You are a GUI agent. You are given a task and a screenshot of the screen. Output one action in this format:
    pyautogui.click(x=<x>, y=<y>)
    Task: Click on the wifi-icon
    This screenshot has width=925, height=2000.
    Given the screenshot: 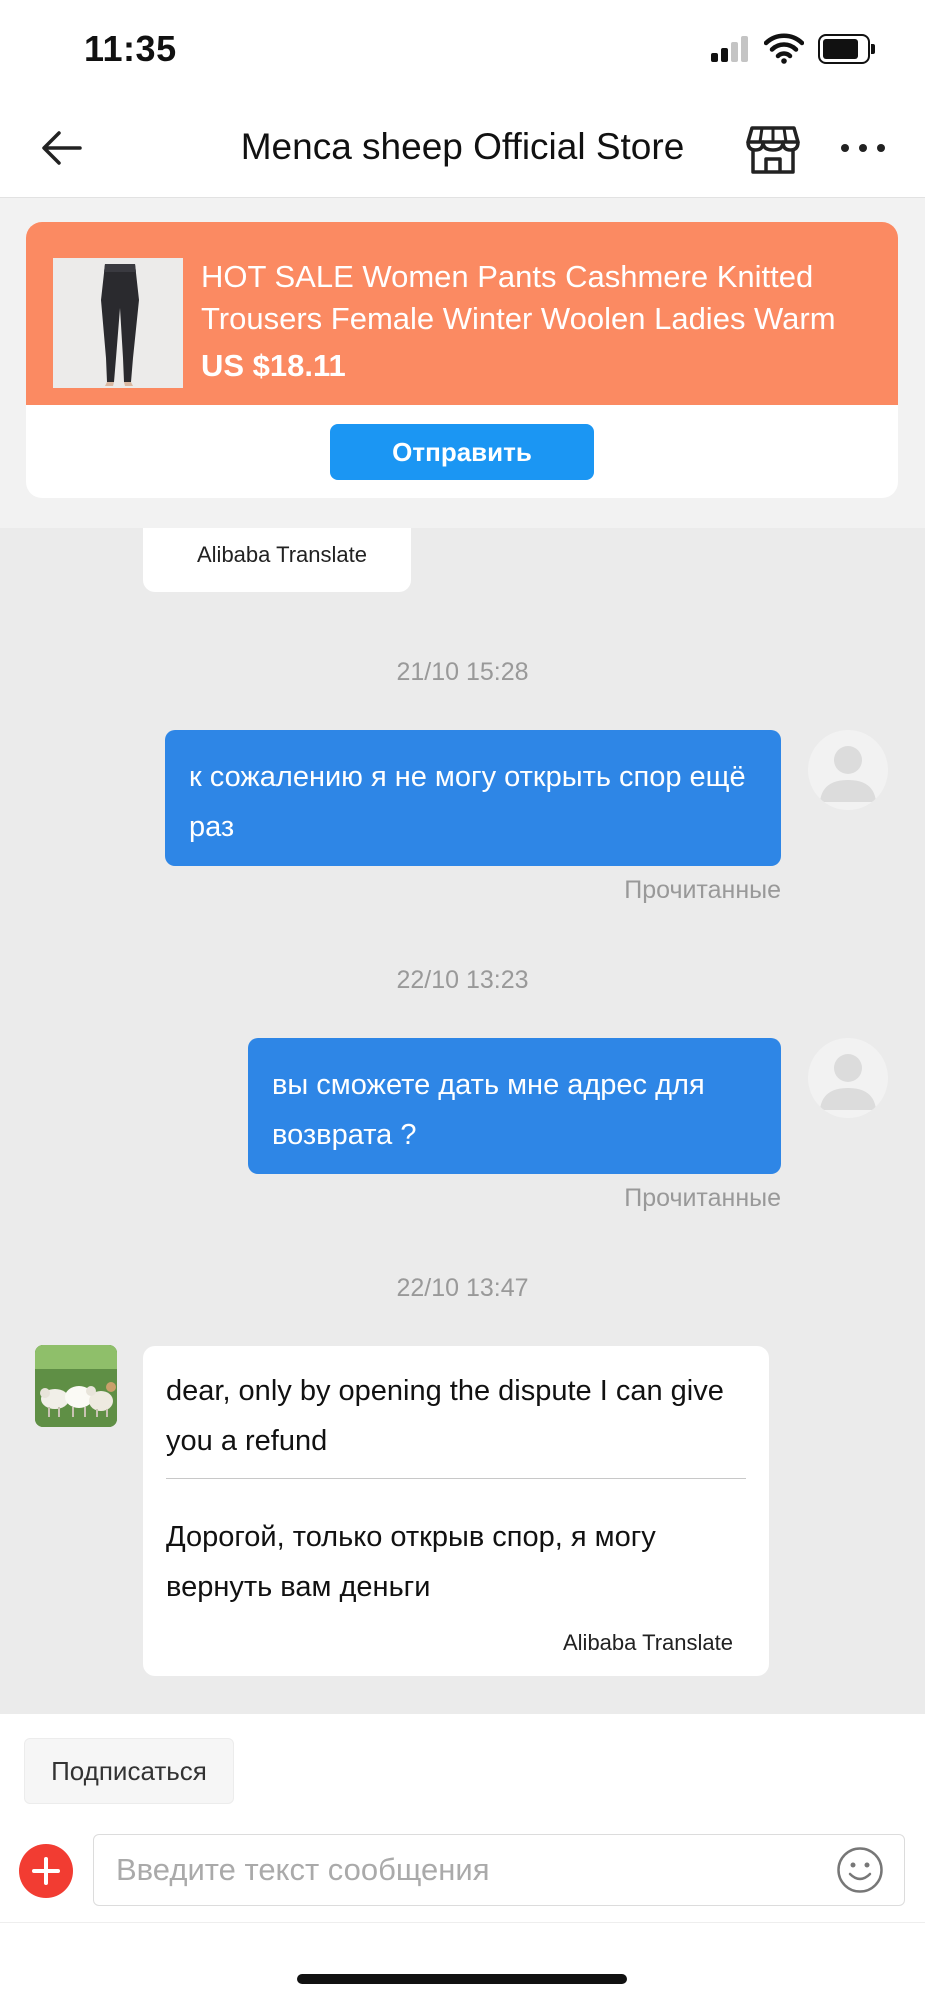 What is the action you would take?
    pyautogui.click(x=784, y=48)
    